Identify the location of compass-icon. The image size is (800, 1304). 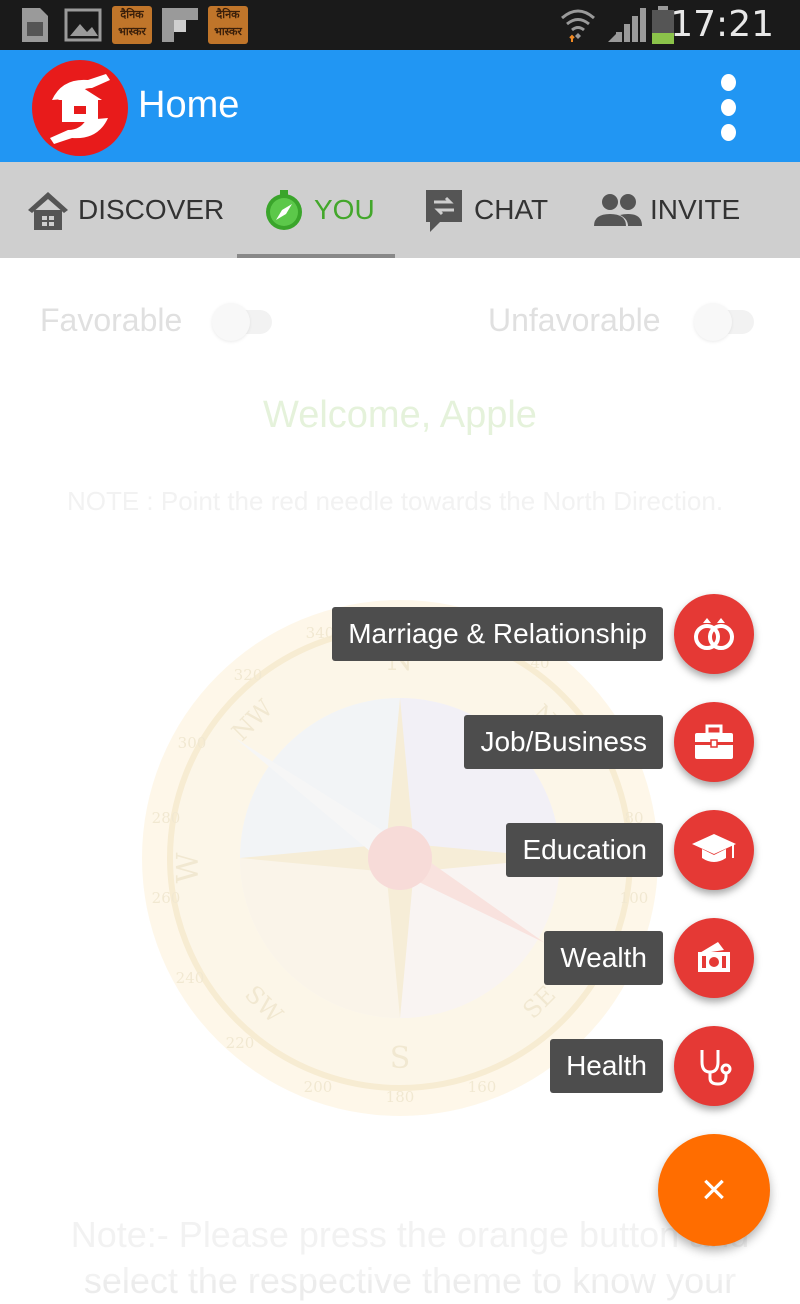
(284, 210).